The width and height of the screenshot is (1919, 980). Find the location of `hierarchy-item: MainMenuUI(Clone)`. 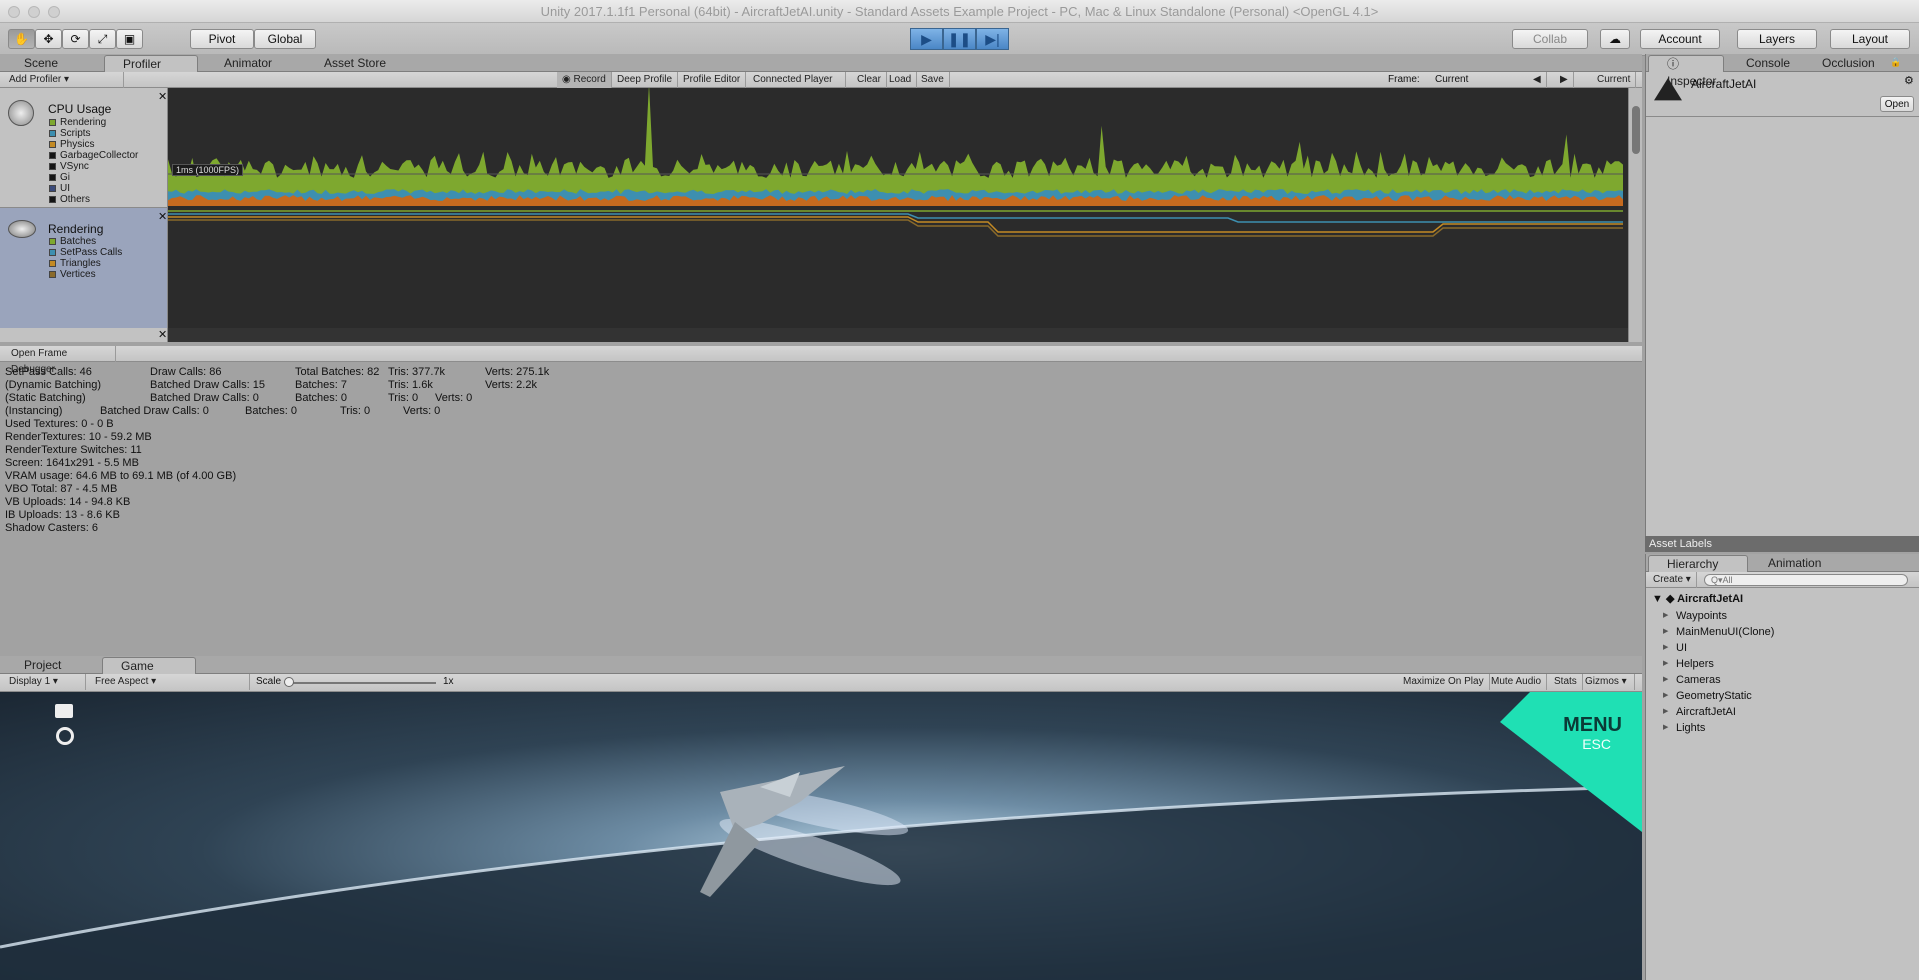

hierarchy-item: MainMenuUI(Clone) is located at coordinates (1782, 632).